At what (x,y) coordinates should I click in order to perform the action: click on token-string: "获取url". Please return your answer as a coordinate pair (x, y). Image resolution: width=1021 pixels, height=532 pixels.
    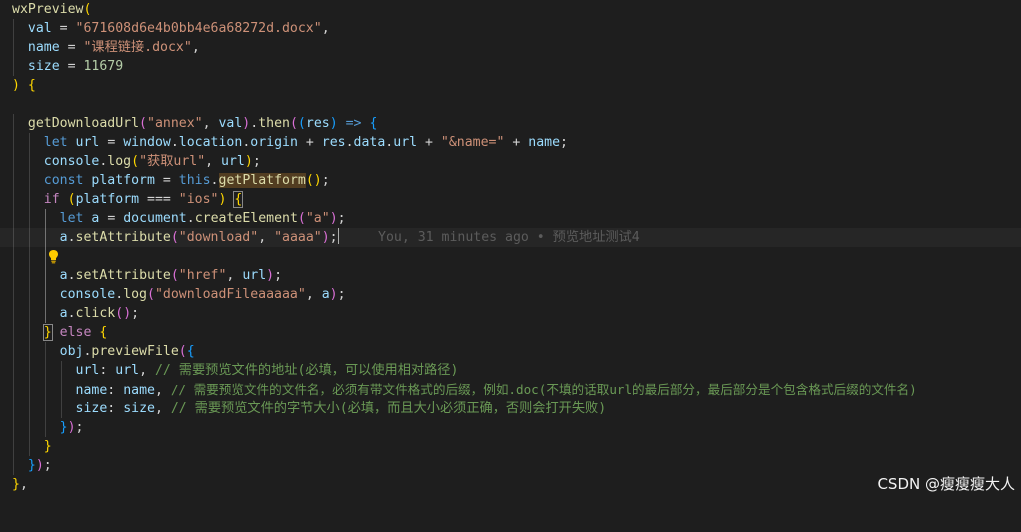
    Looking at the image, I should click on (172, 161).